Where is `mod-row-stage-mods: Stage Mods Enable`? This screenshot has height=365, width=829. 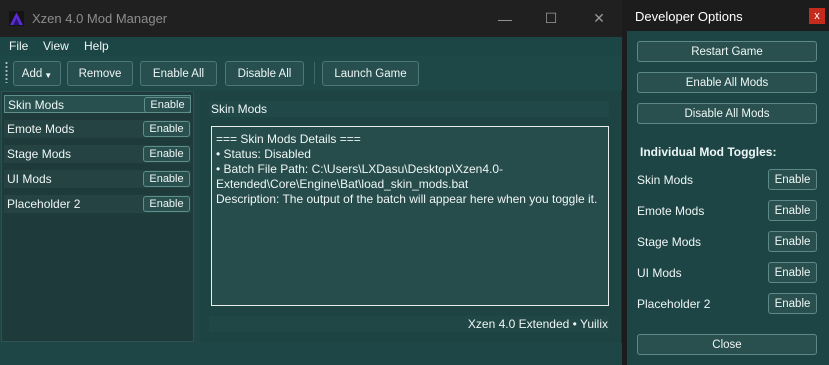 mod-row-stage-mods: Stage Mods Enable is located at coordinates (97, 154).